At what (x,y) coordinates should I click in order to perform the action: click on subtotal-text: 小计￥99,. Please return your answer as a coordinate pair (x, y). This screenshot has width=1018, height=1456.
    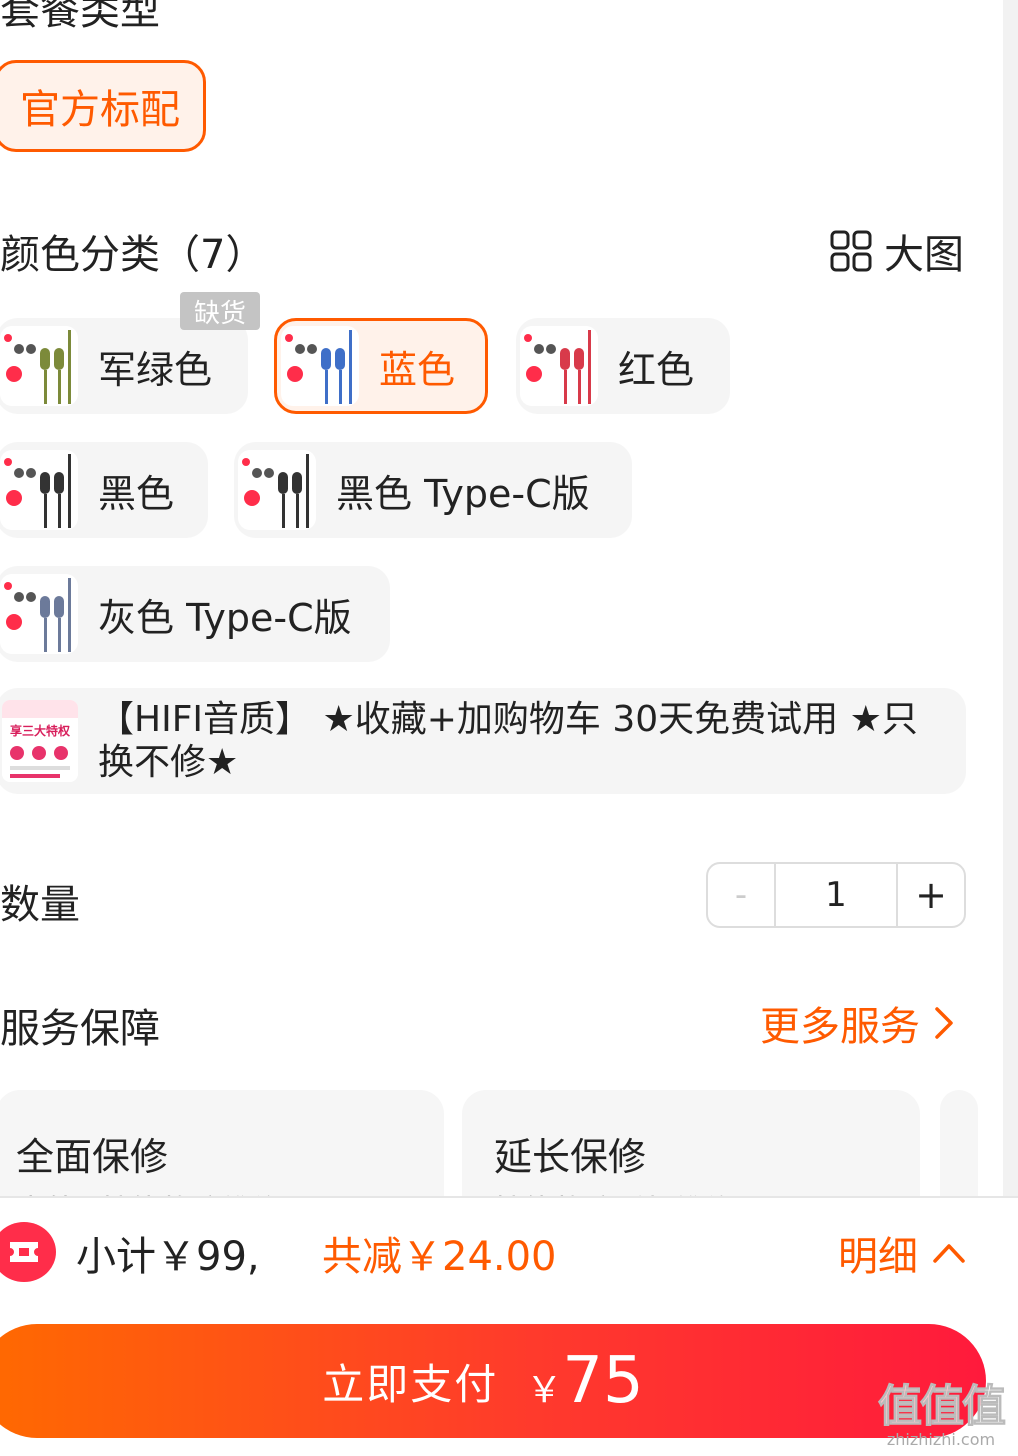
    Looking at the image, I should click on (168, 1257).